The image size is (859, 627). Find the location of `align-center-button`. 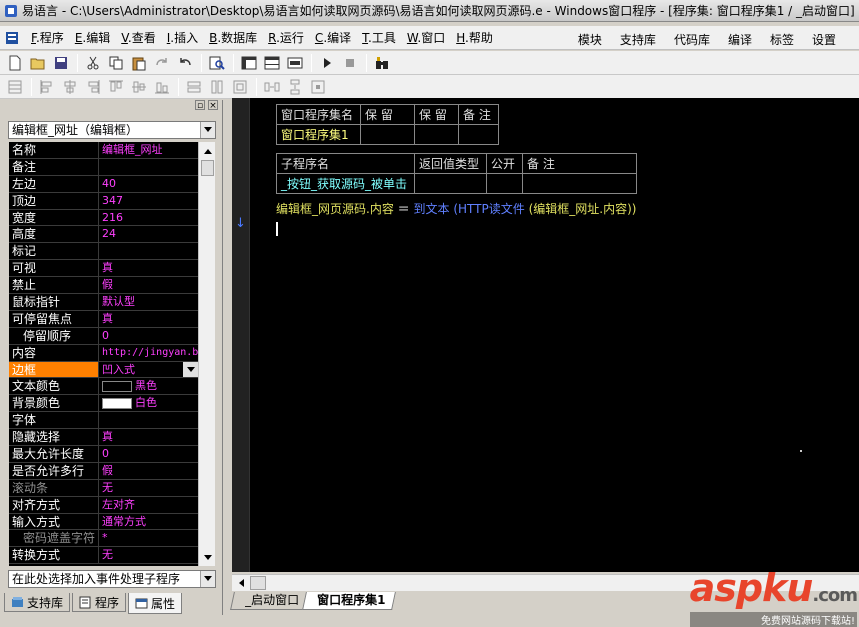

align-center-button is located at coordinates (70, 87).